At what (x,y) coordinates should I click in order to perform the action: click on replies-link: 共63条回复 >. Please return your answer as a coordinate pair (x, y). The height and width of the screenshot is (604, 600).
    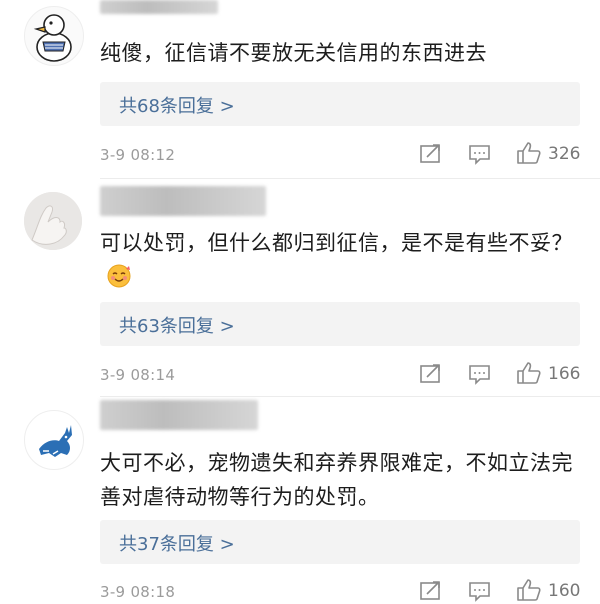
    Looking at the image, I should click on (340, 324).